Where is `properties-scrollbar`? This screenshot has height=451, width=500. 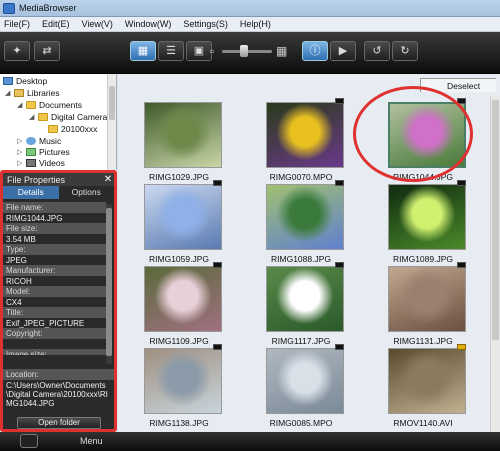 properties-scrollbar is located at coordinates (109, 284).